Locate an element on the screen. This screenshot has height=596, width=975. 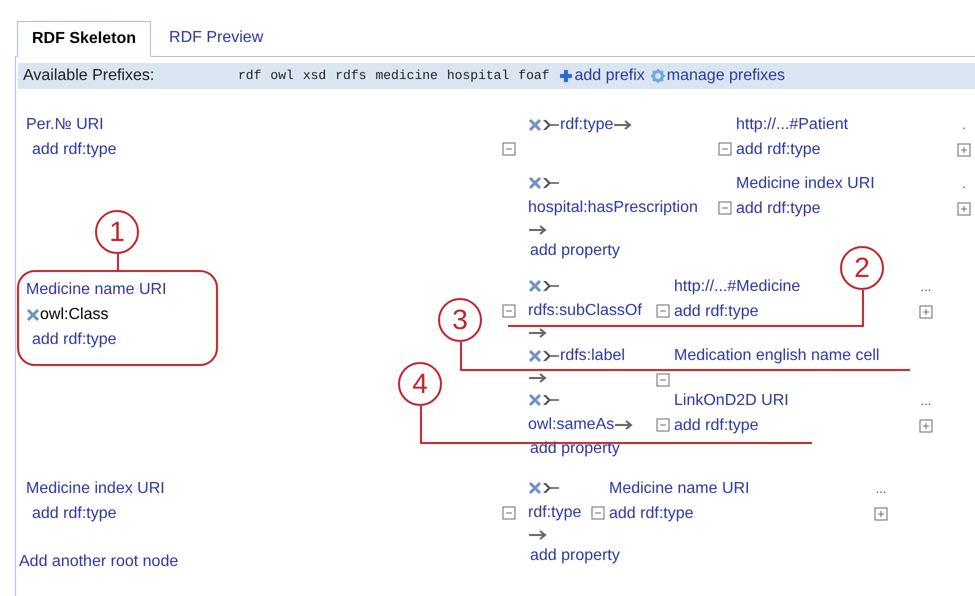
node-uri-link: Medicine index URI is located at coordinates (95, 488).